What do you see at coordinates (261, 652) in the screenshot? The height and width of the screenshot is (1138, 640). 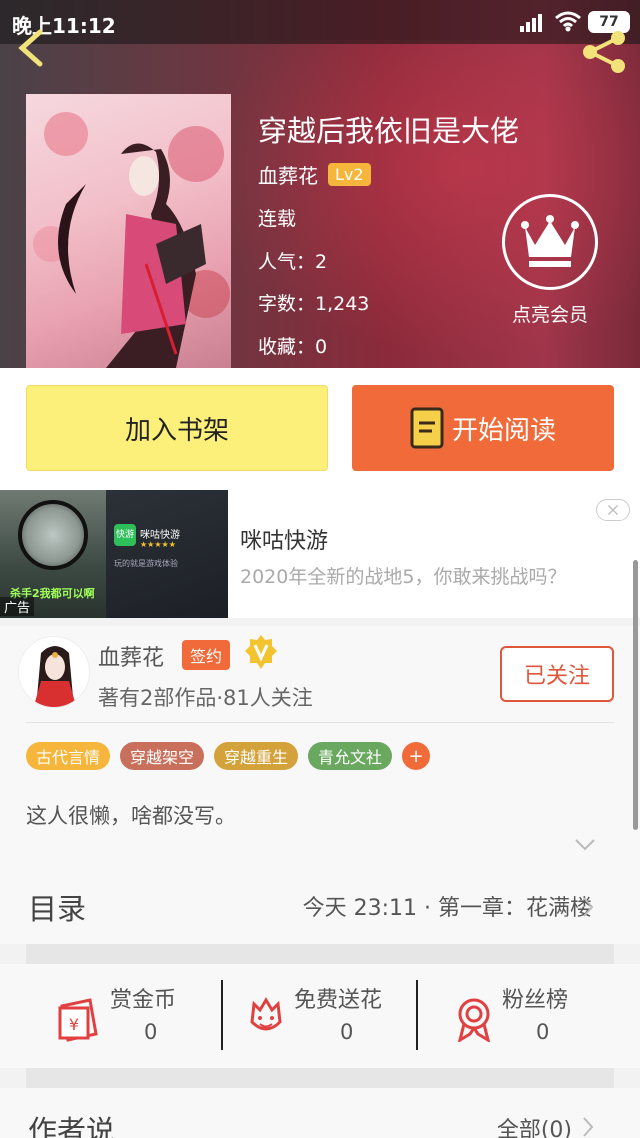 I see `verified-icon` at bounding box center [261, 652].